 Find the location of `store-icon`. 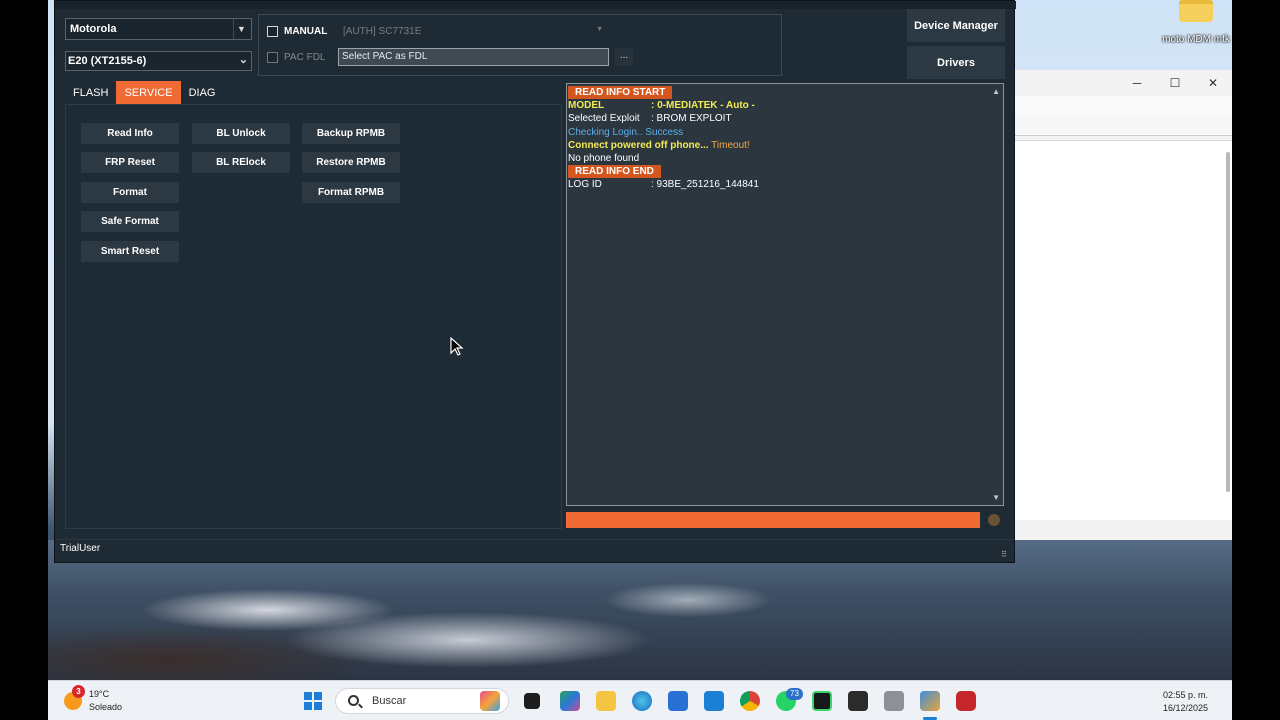

store-icon is located at coordinates (678, 701).